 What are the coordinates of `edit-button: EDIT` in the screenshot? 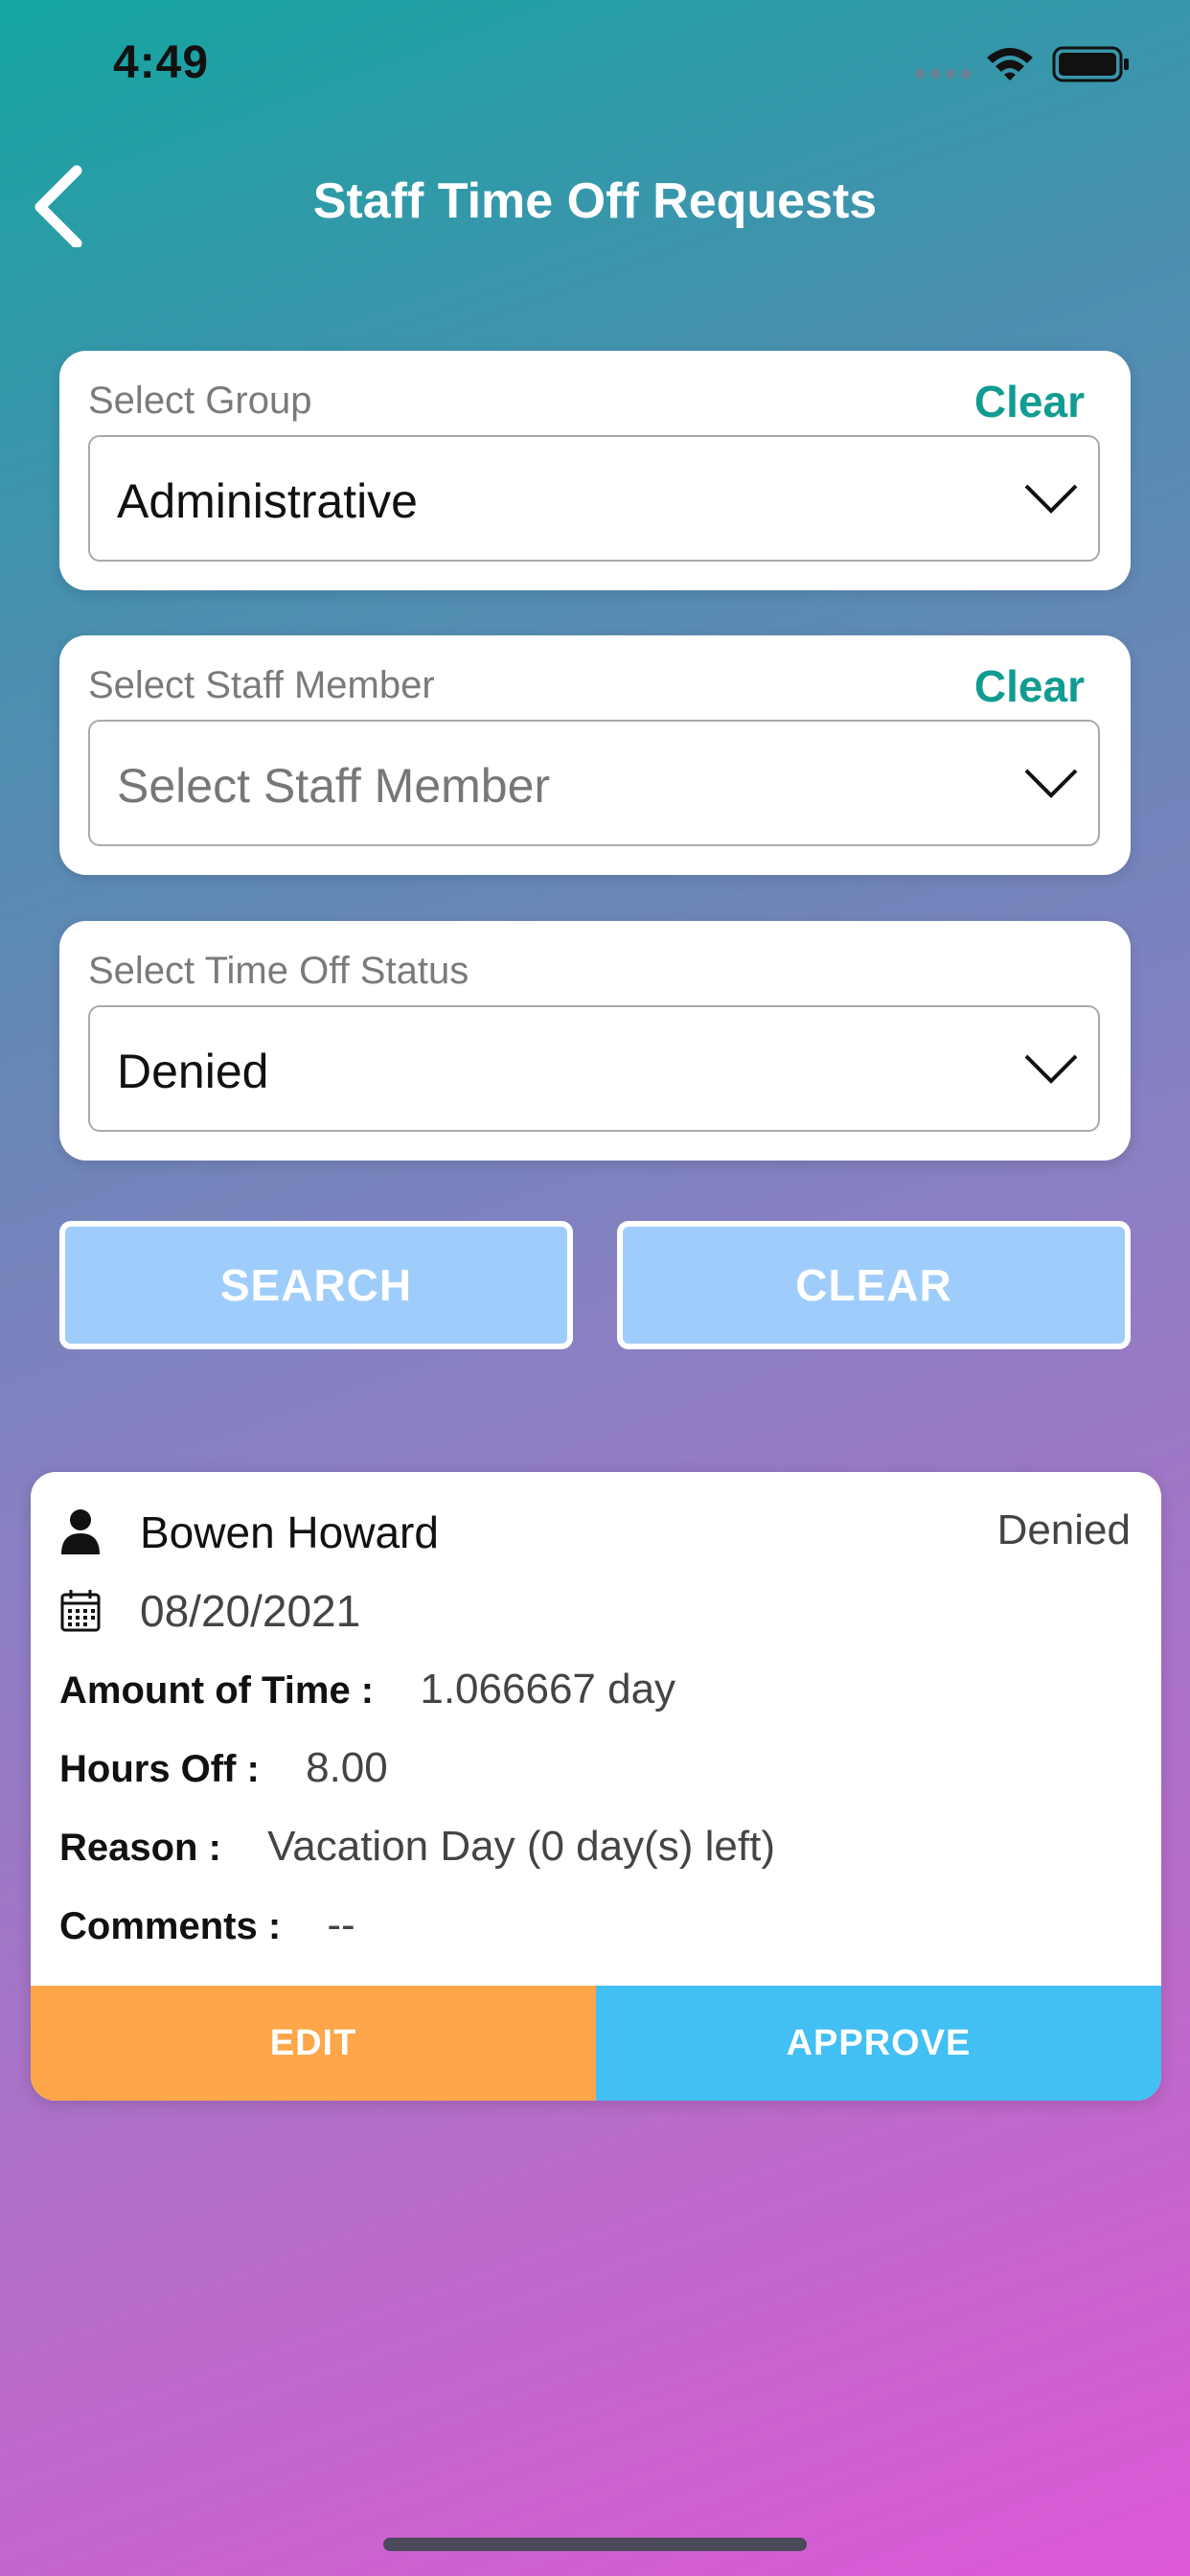 It's located at (313, 2043).